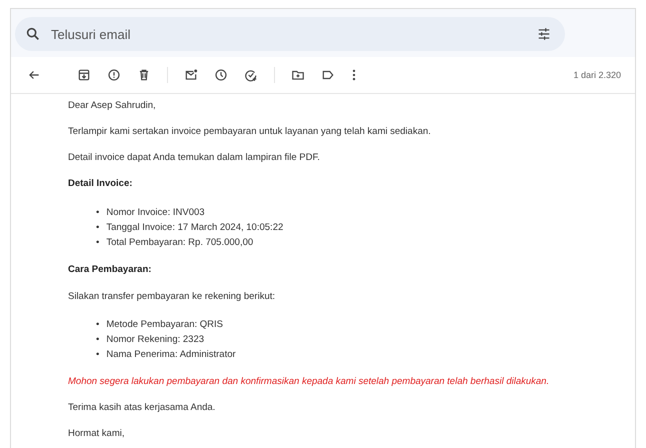 The image size is (646, 448). What do you see at coordinates (298, 75) in the screenshot?
I see `folder-icon` at bounding box center [298, 75].